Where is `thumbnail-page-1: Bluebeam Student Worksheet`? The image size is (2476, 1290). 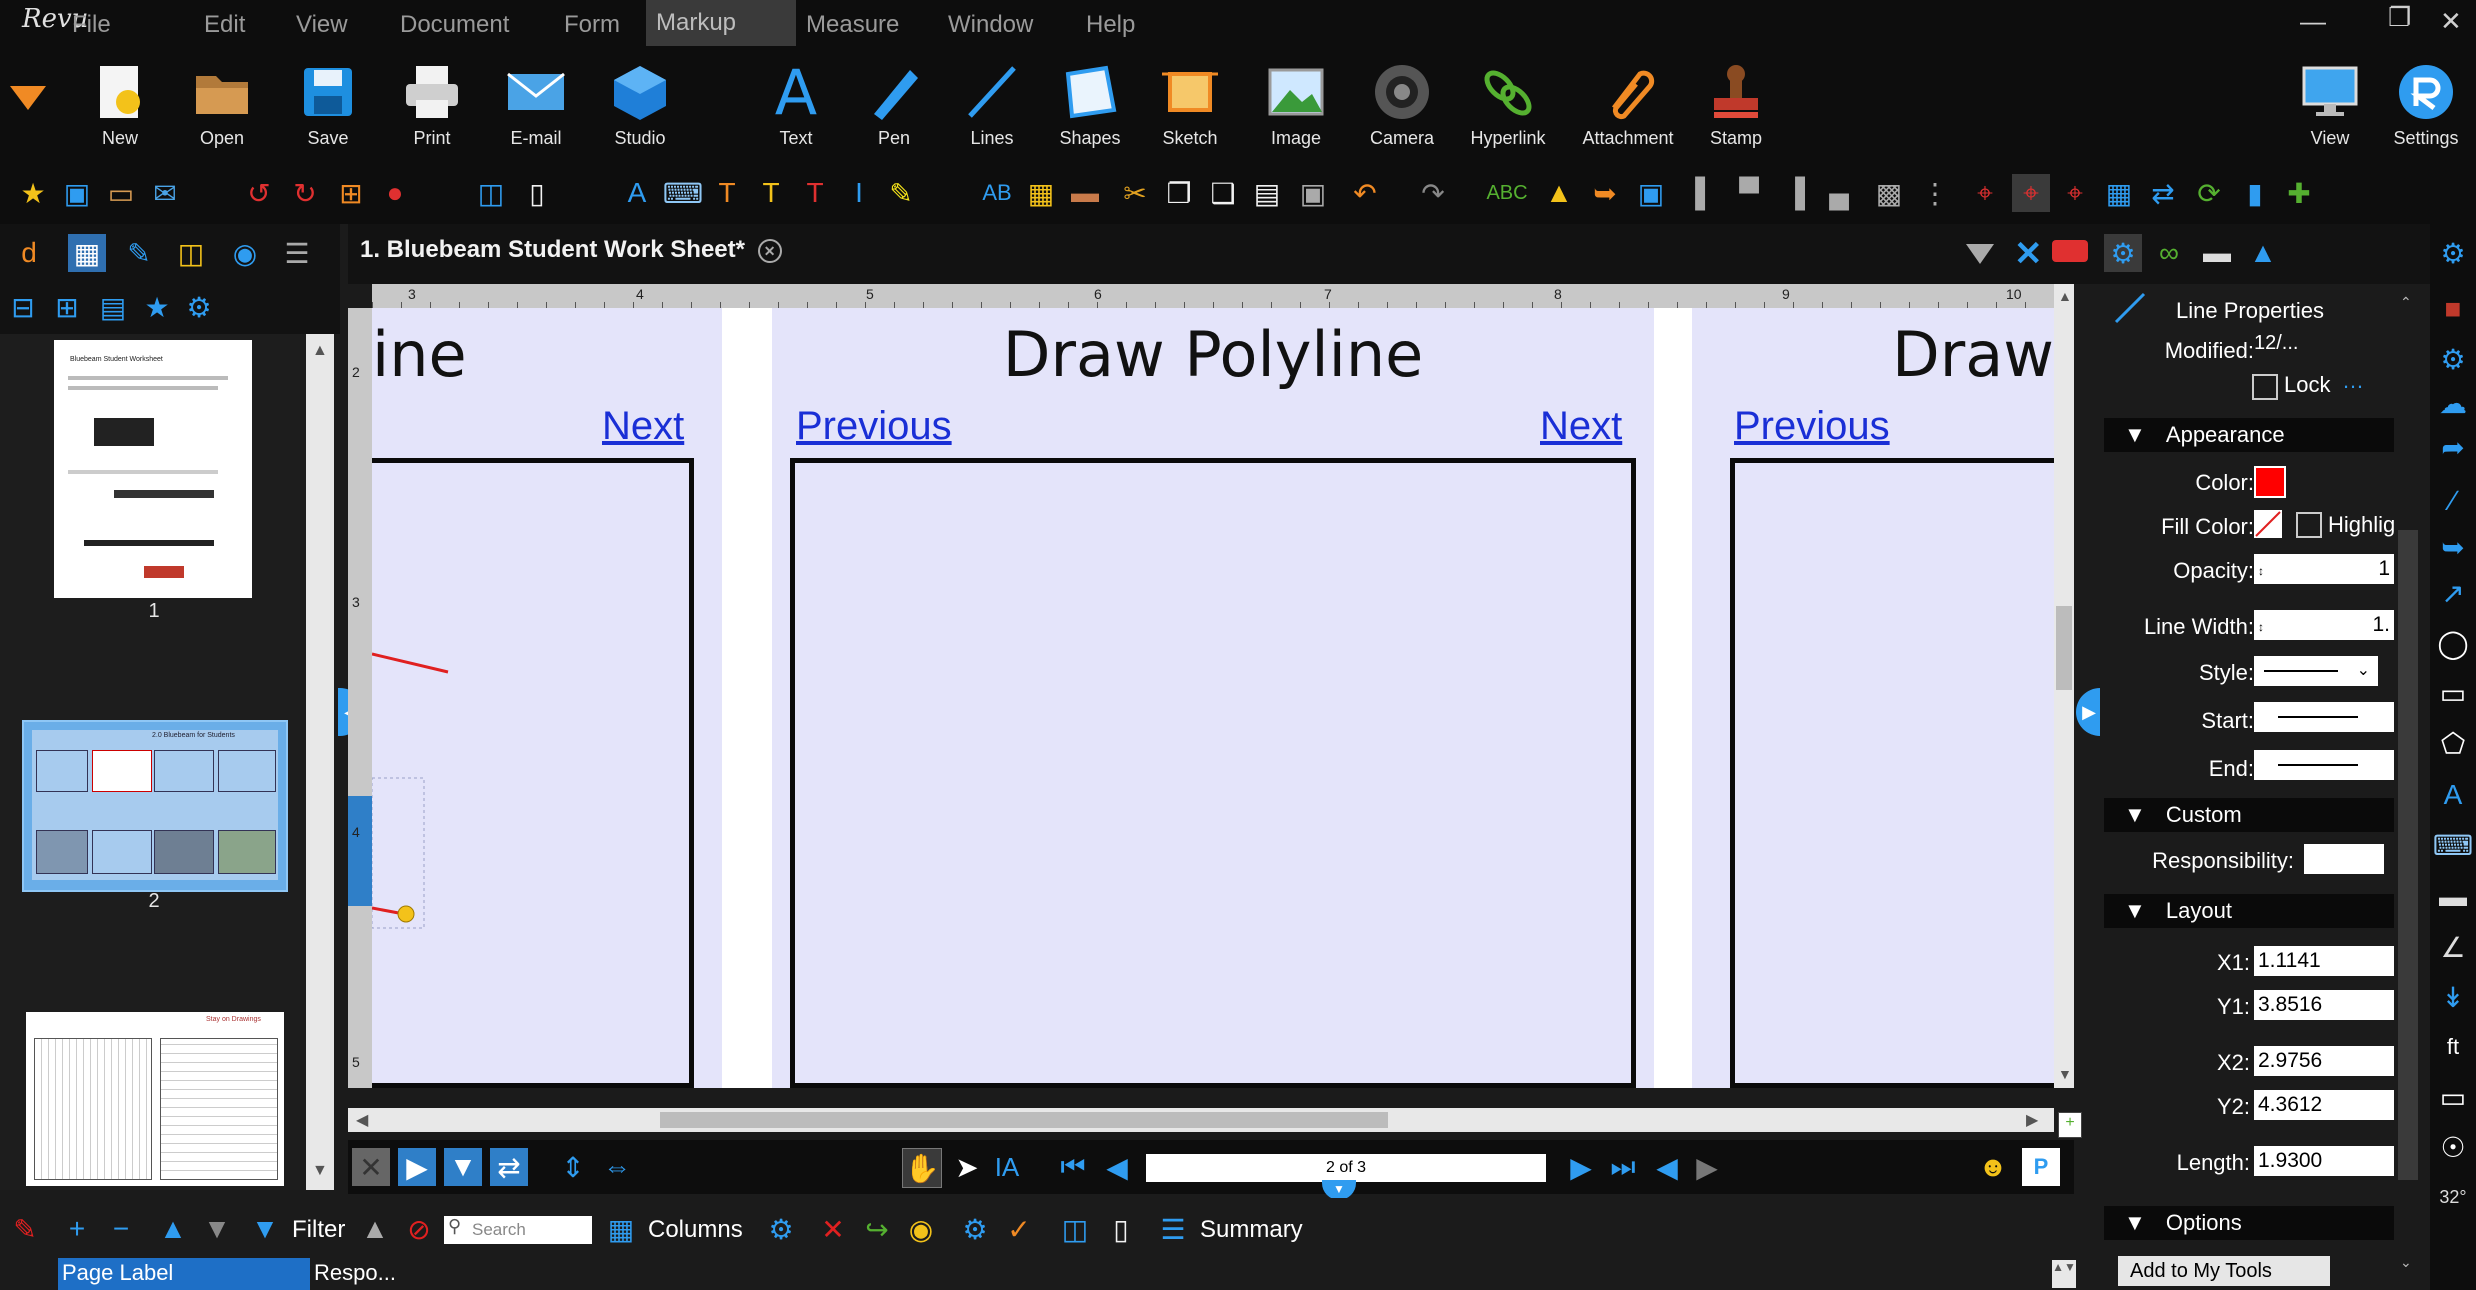 thumbnail-page-1: Bluebeam Student Worksheet is located at coordinates (153, 469).